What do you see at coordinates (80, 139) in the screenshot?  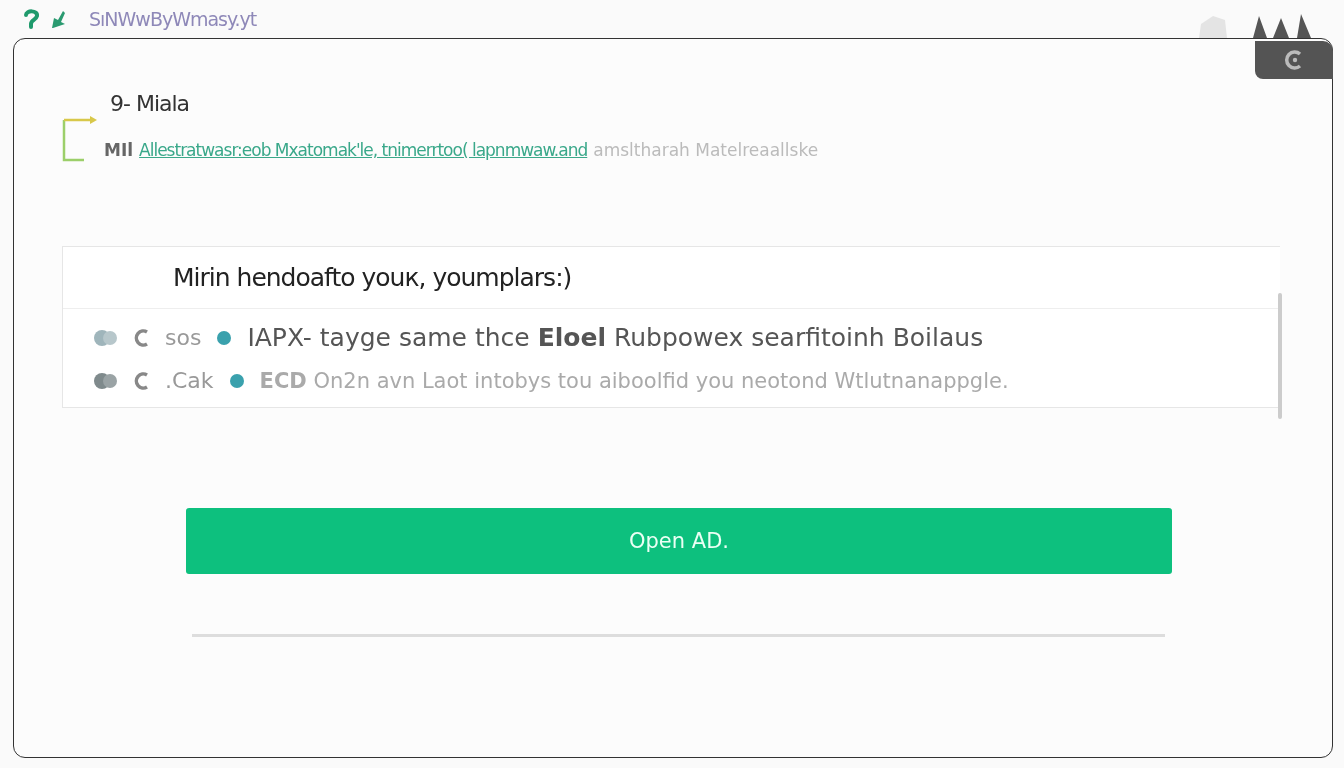 I see `bracket-arrow-icon` at bounding box center [80, 139].